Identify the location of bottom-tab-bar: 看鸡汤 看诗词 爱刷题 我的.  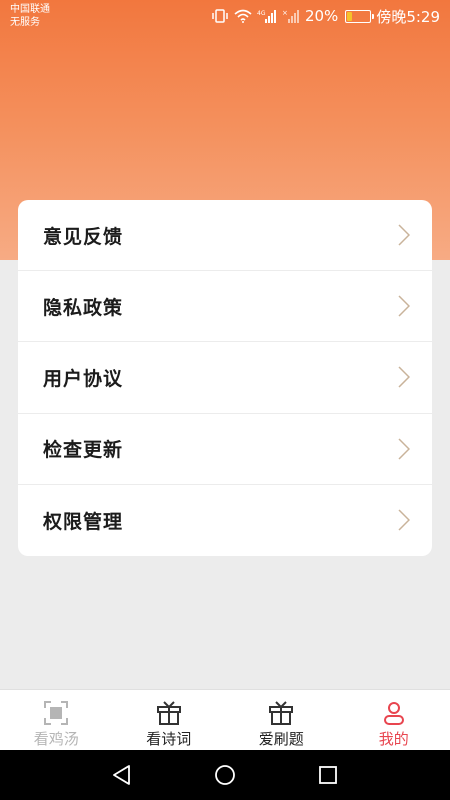
(225, 719).